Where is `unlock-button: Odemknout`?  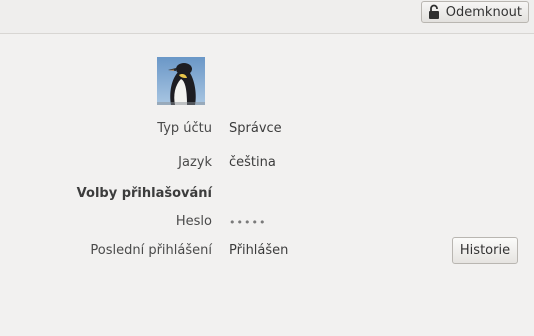 unlock-button: Odemknout is located at coordinates (474, 12).